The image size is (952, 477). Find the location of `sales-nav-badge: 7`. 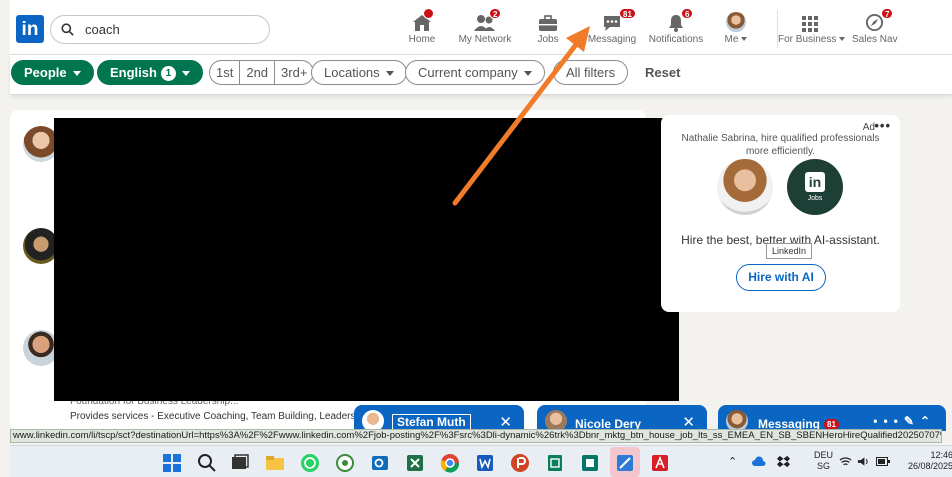

sales-nav-badge: 7 is located at coordinates (887, 13).